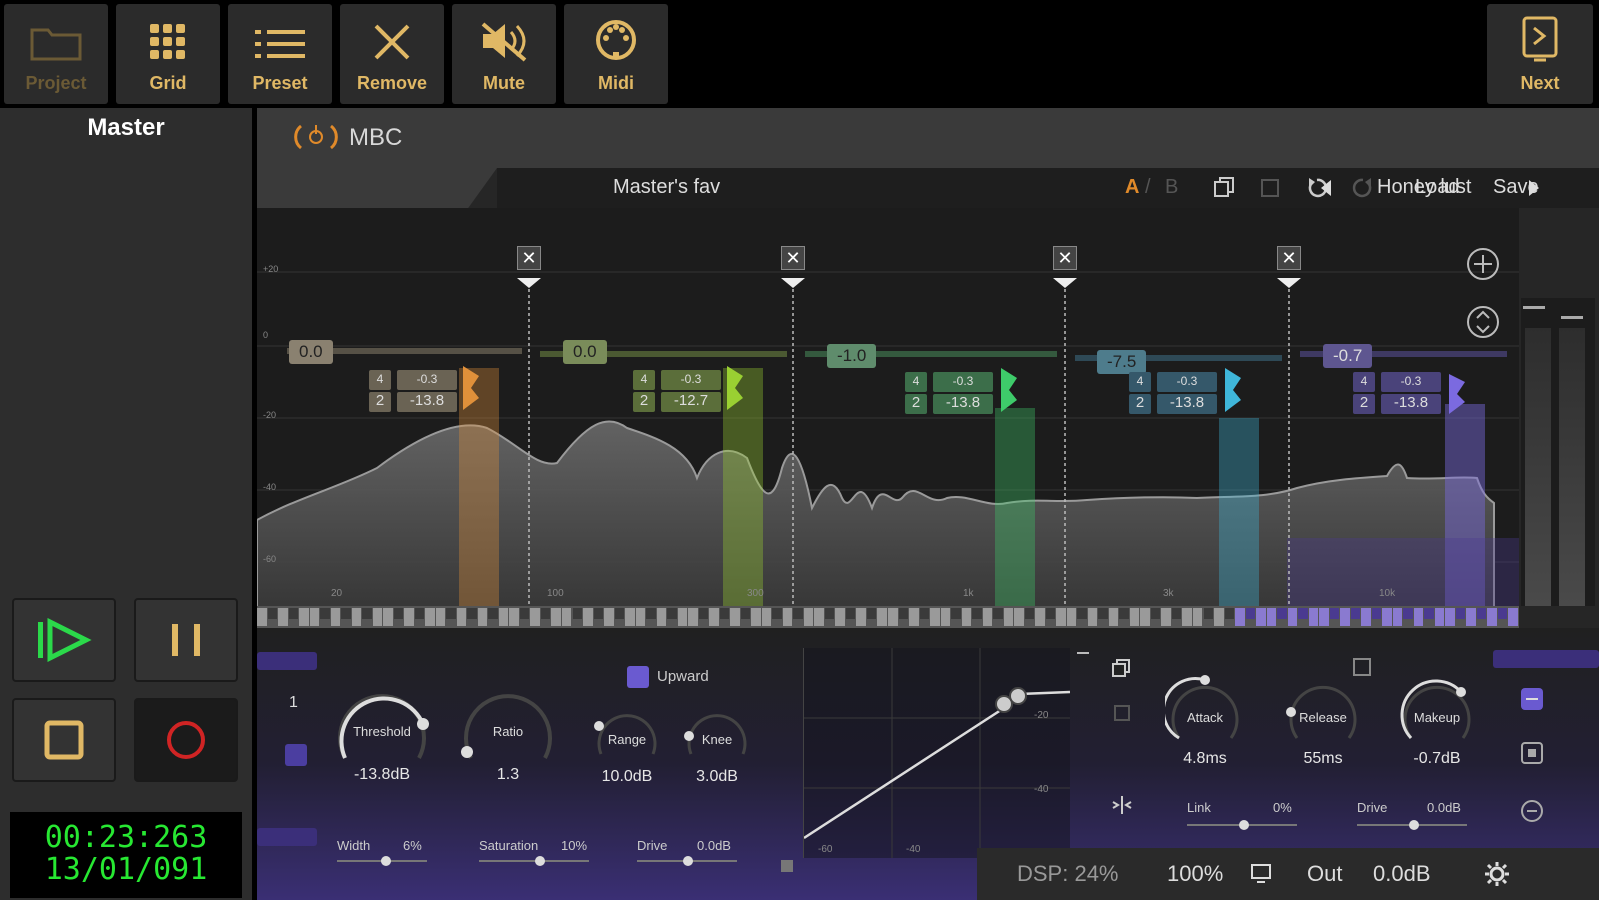 This screenshot has height=900, width=1599. I want to click on plugin-name: MBC, so click(376, 137).